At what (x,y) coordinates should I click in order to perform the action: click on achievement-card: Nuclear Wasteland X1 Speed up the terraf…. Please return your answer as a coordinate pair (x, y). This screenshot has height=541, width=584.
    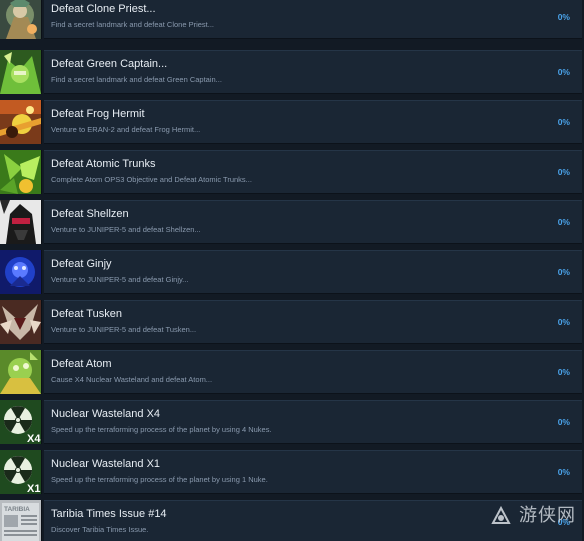
    Looking at the image, I should click on (313, 472).